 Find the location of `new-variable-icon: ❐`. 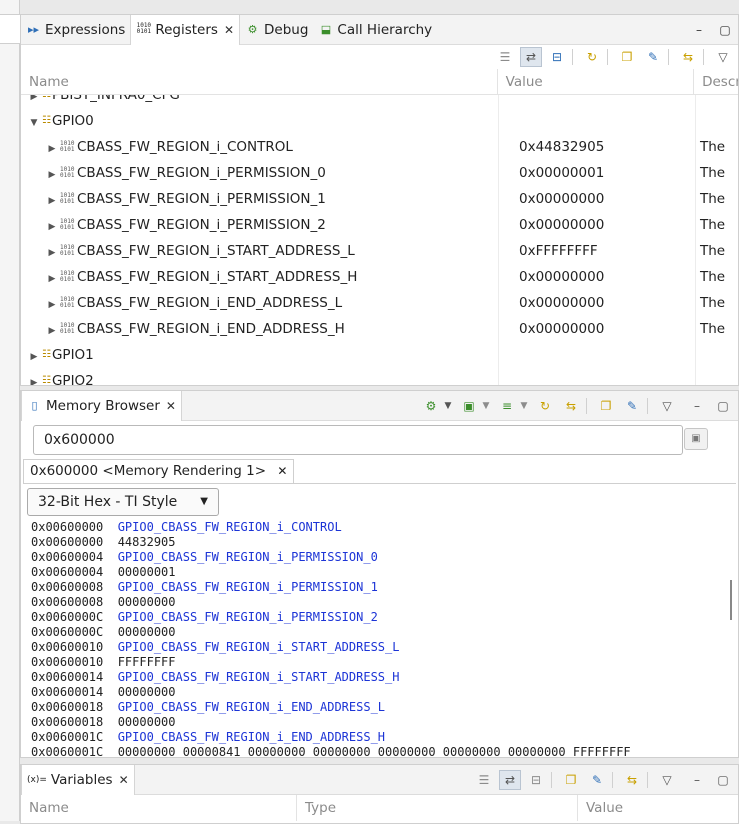

new-variable-icon: ❐ is located at coordinates (571, 780).